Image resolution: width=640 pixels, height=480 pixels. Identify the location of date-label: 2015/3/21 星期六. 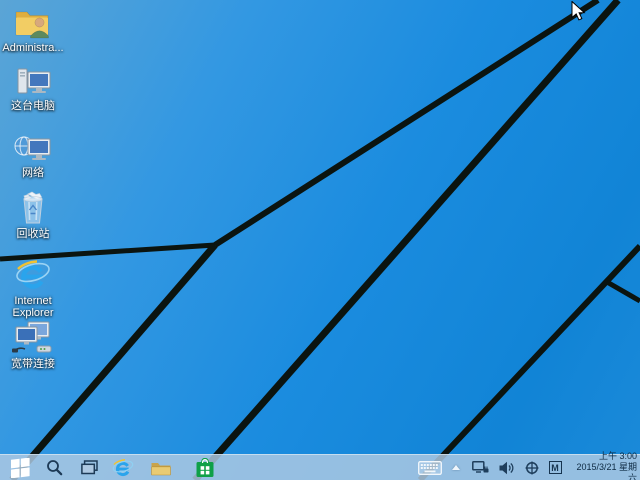
(606, 471).